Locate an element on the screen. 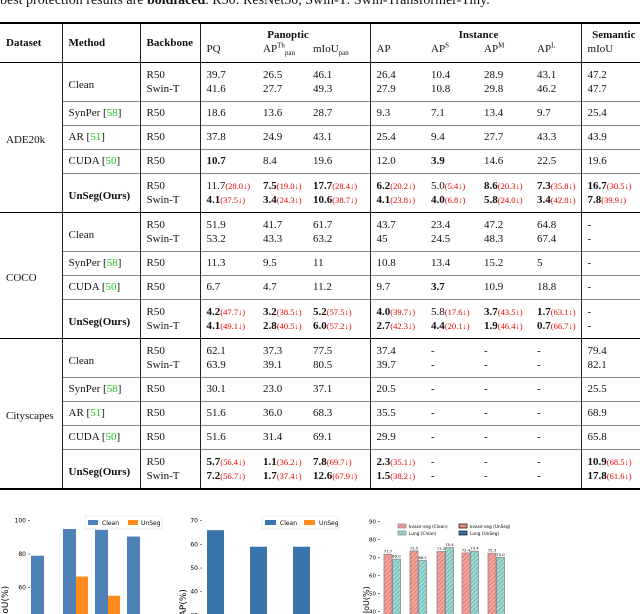 Image resolution: width=640 pixels, height=614 pixels. bar-value-label: 73.4 is located at coordinates (474, 548).